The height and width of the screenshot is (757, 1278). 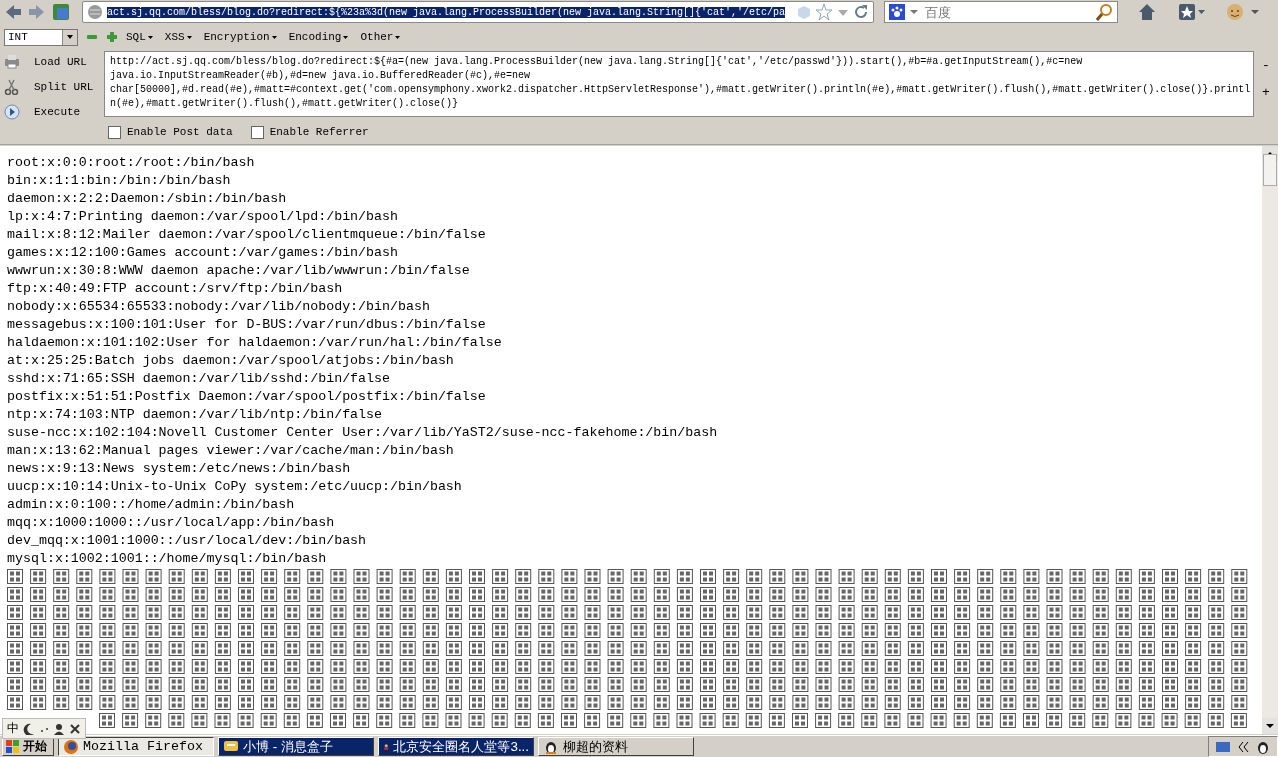 I want to click on output-line: mysql:x:1002:1001::/home/mysql:/bin/bash, so click(x=167, y=559).